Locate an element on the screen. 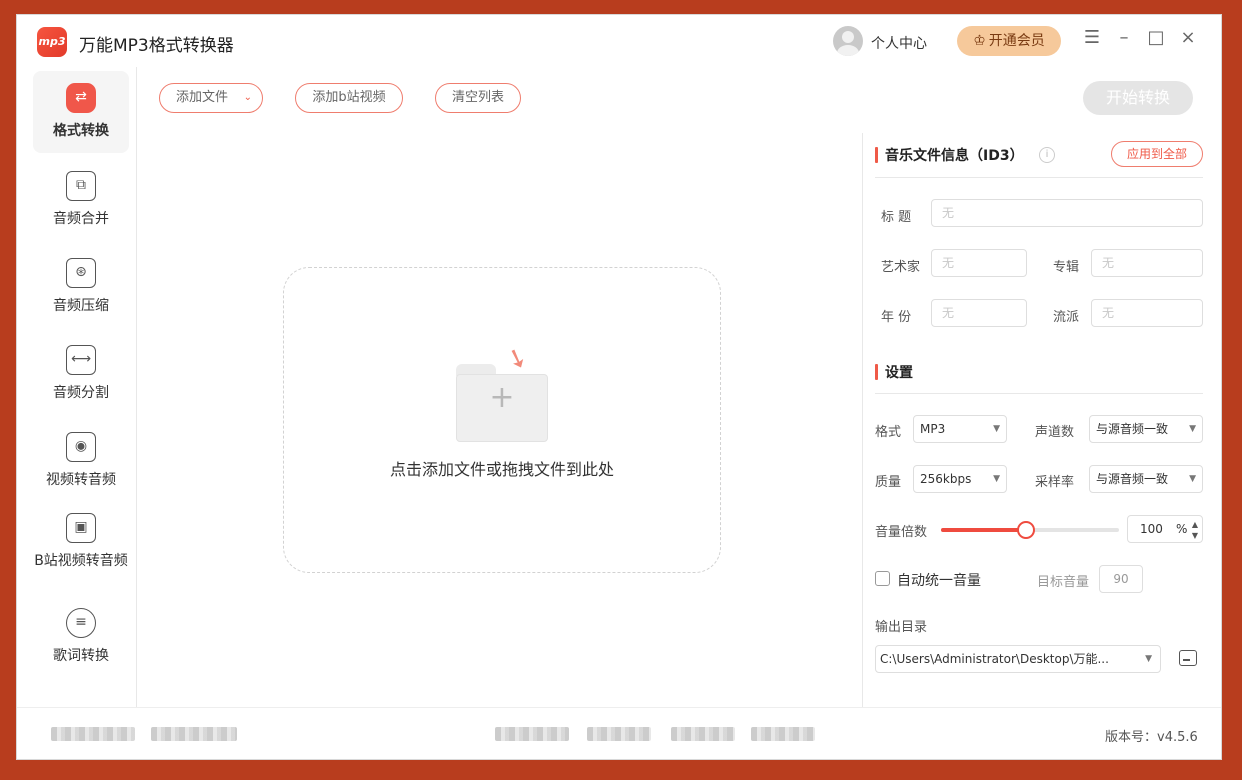  target-volume-label: 目标音量 is located at coordinates (1063, 582).